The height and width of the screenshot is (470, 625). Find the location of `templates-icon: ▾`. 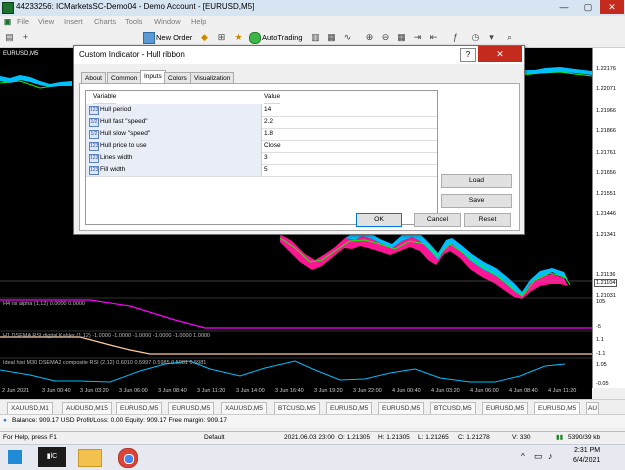

templates-icon: ▾ is located at coordinates (491, 37).